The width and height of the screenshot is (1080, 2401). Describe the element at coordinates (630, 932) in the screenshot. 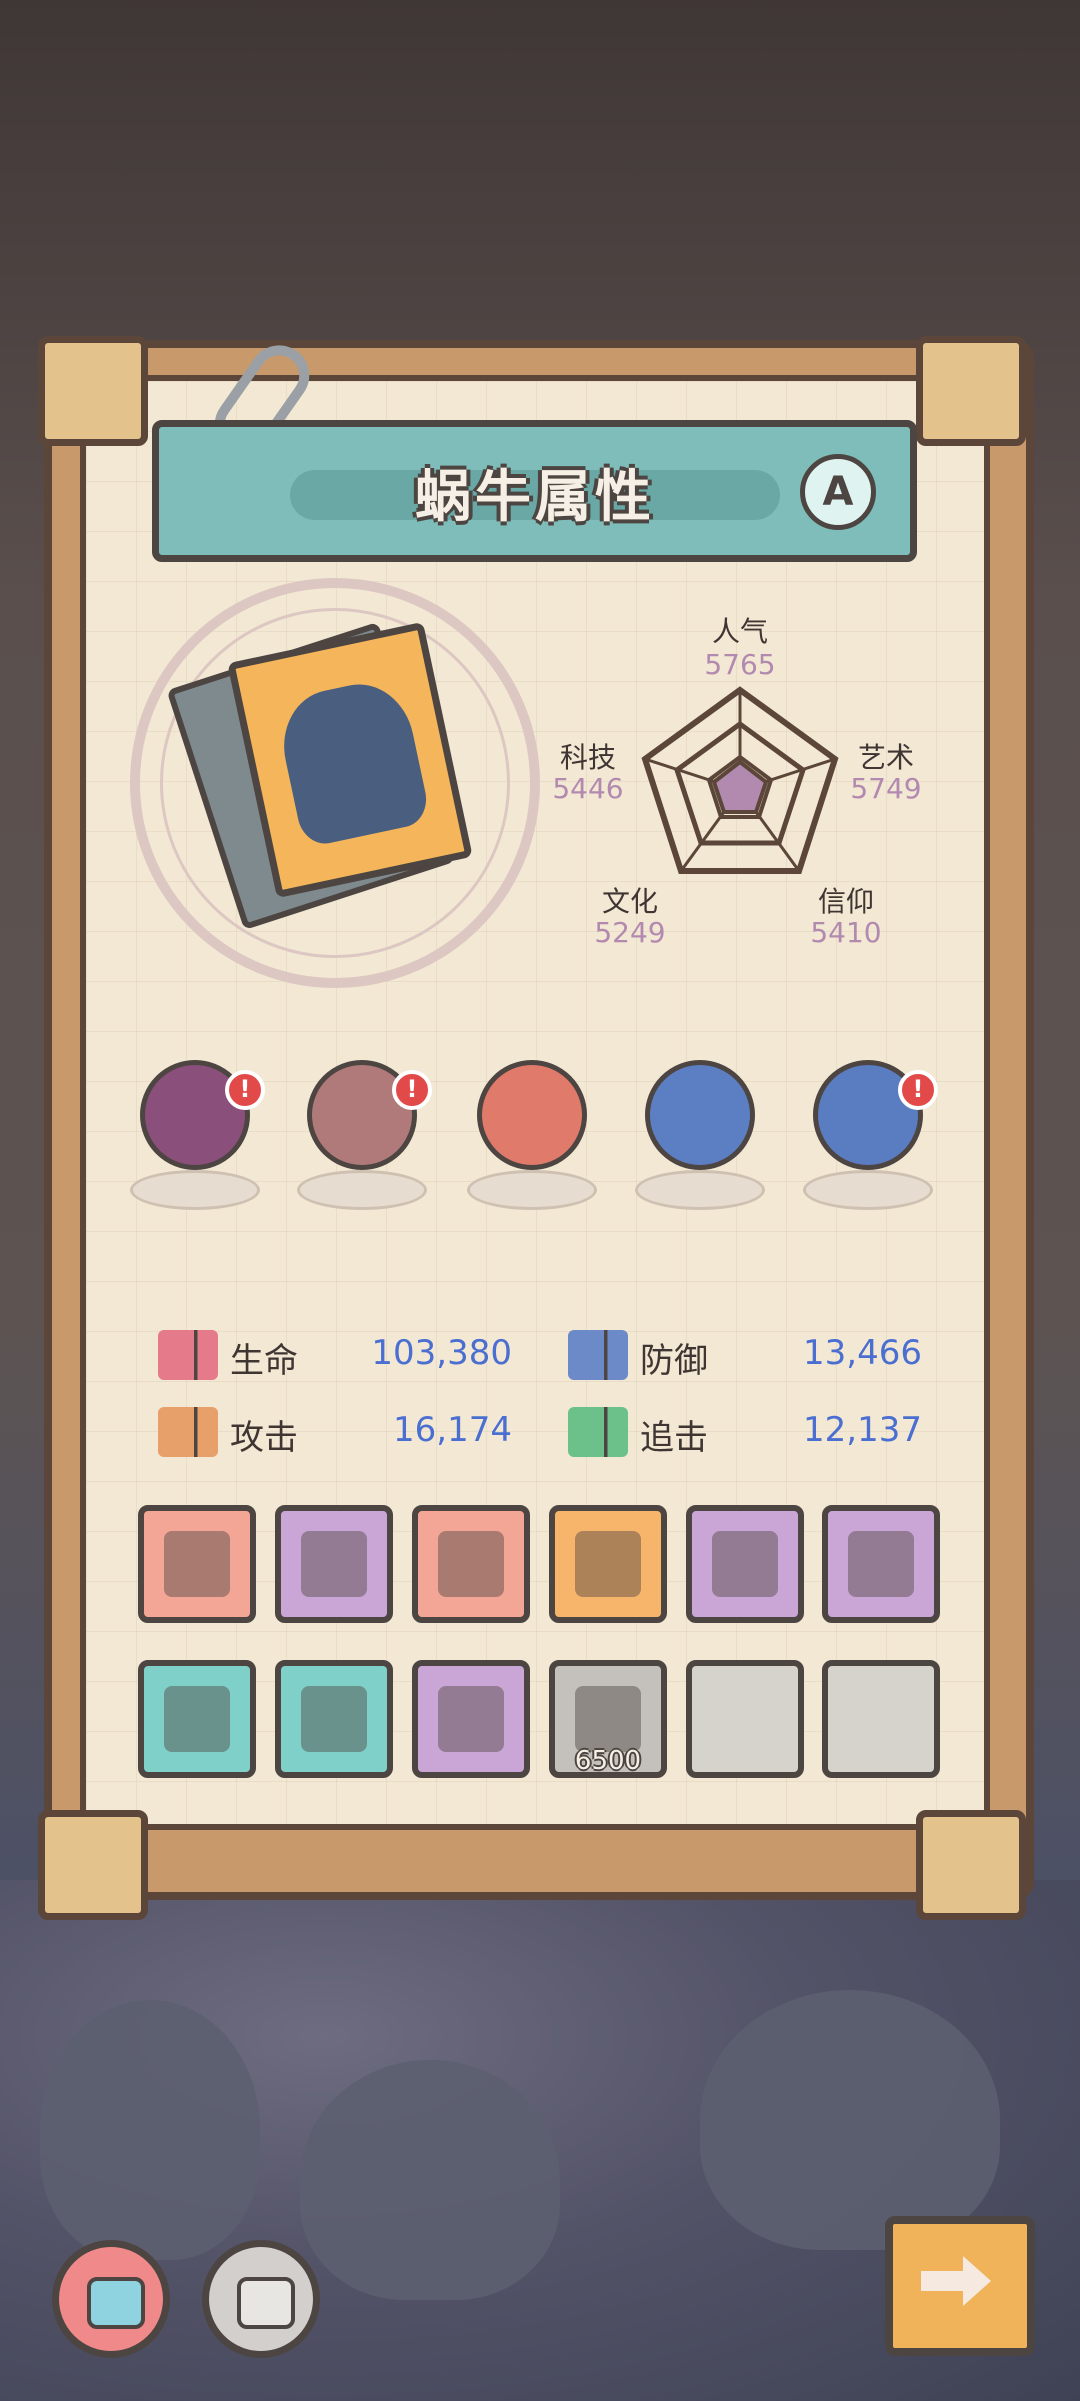

I see `attr-value-culture: 5249` at that location.